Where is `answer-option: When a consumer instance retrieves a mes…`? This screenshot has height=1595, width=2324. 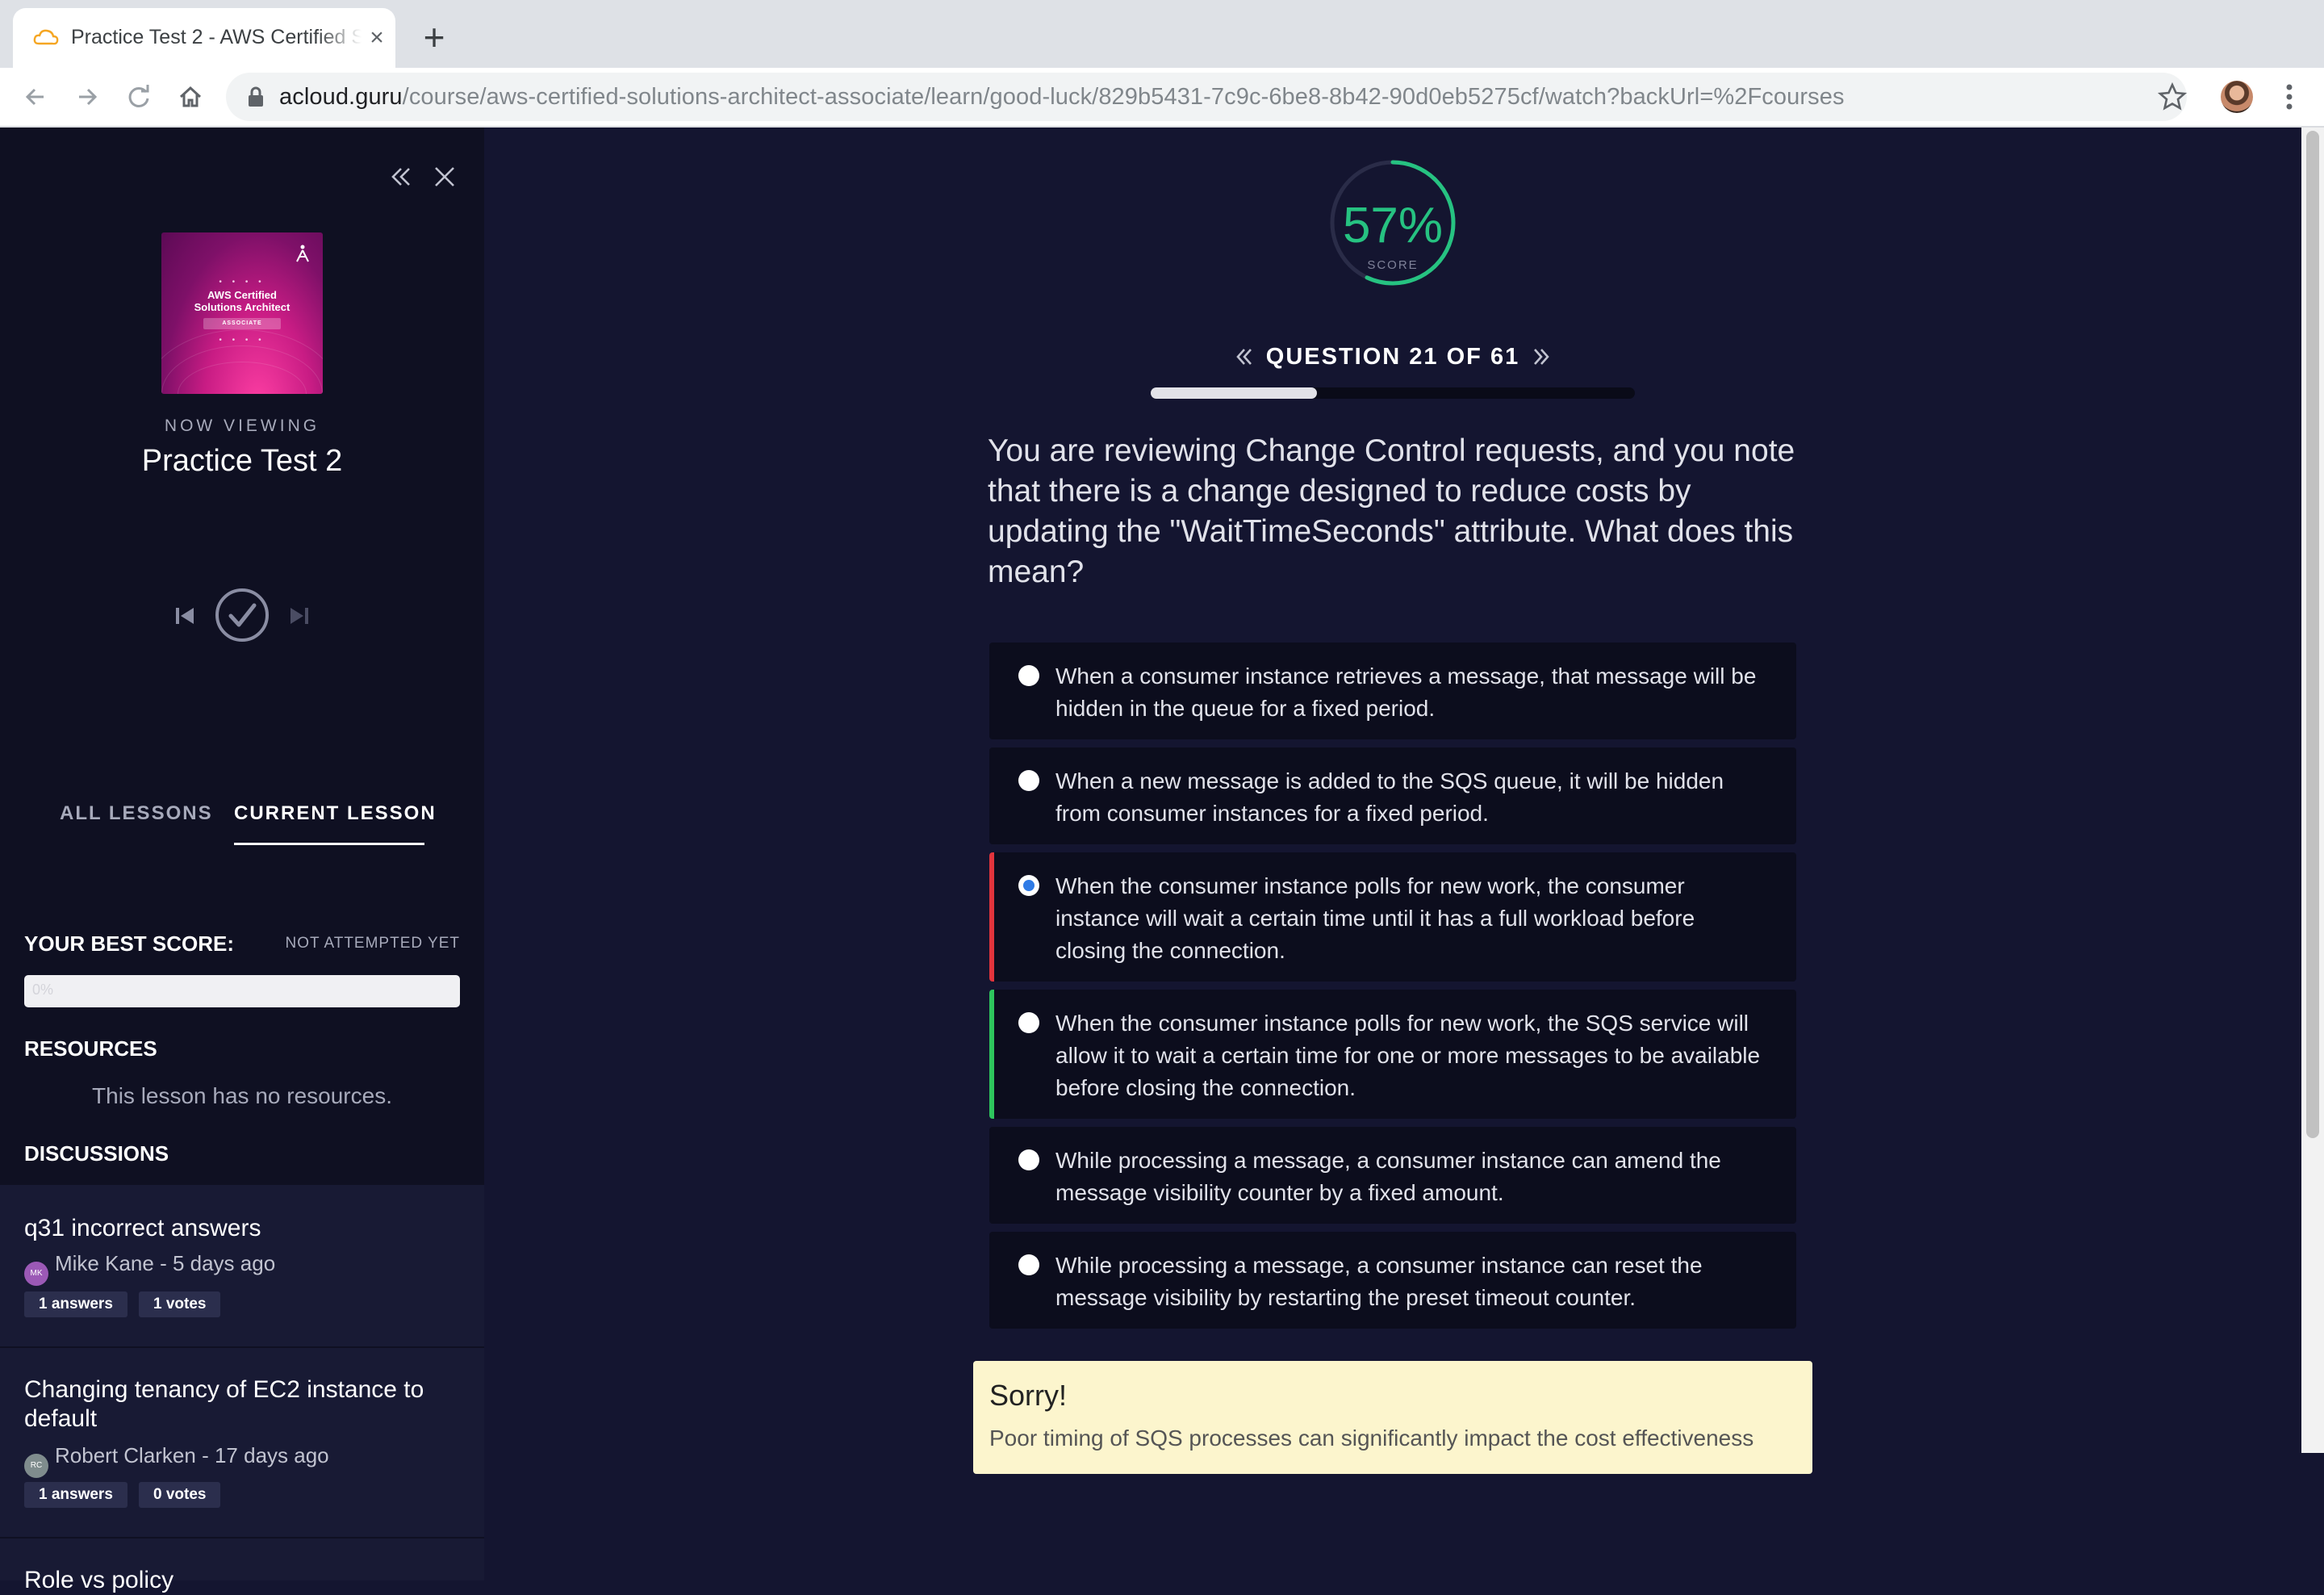
answer-option: When a consumer instance retrieves a mes… is located at coordinates (1392, 691).